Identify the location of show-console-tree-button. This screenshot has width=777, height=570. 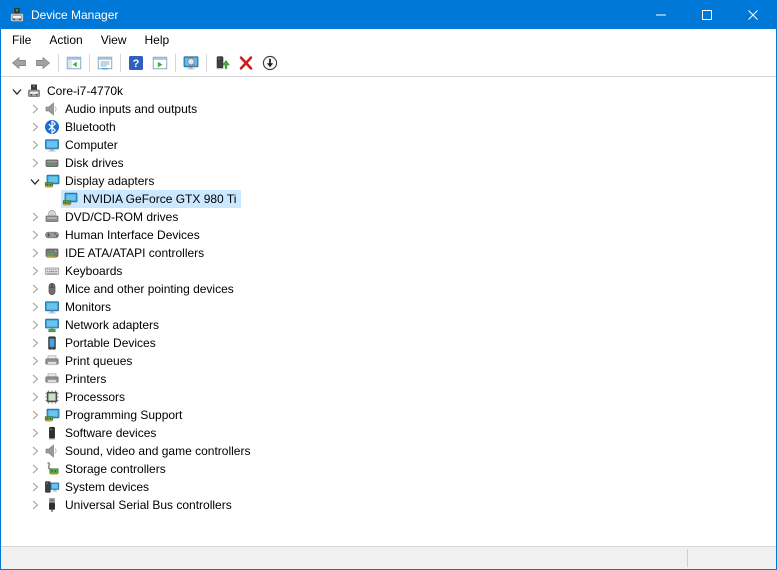
(74, 63).